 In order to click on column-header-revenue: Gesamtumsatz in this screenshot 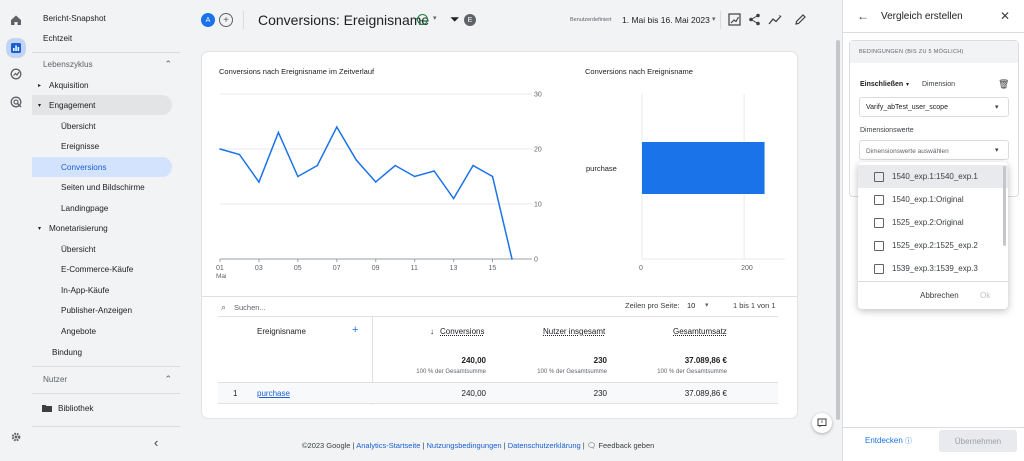, I will do `click(700, 331)`.